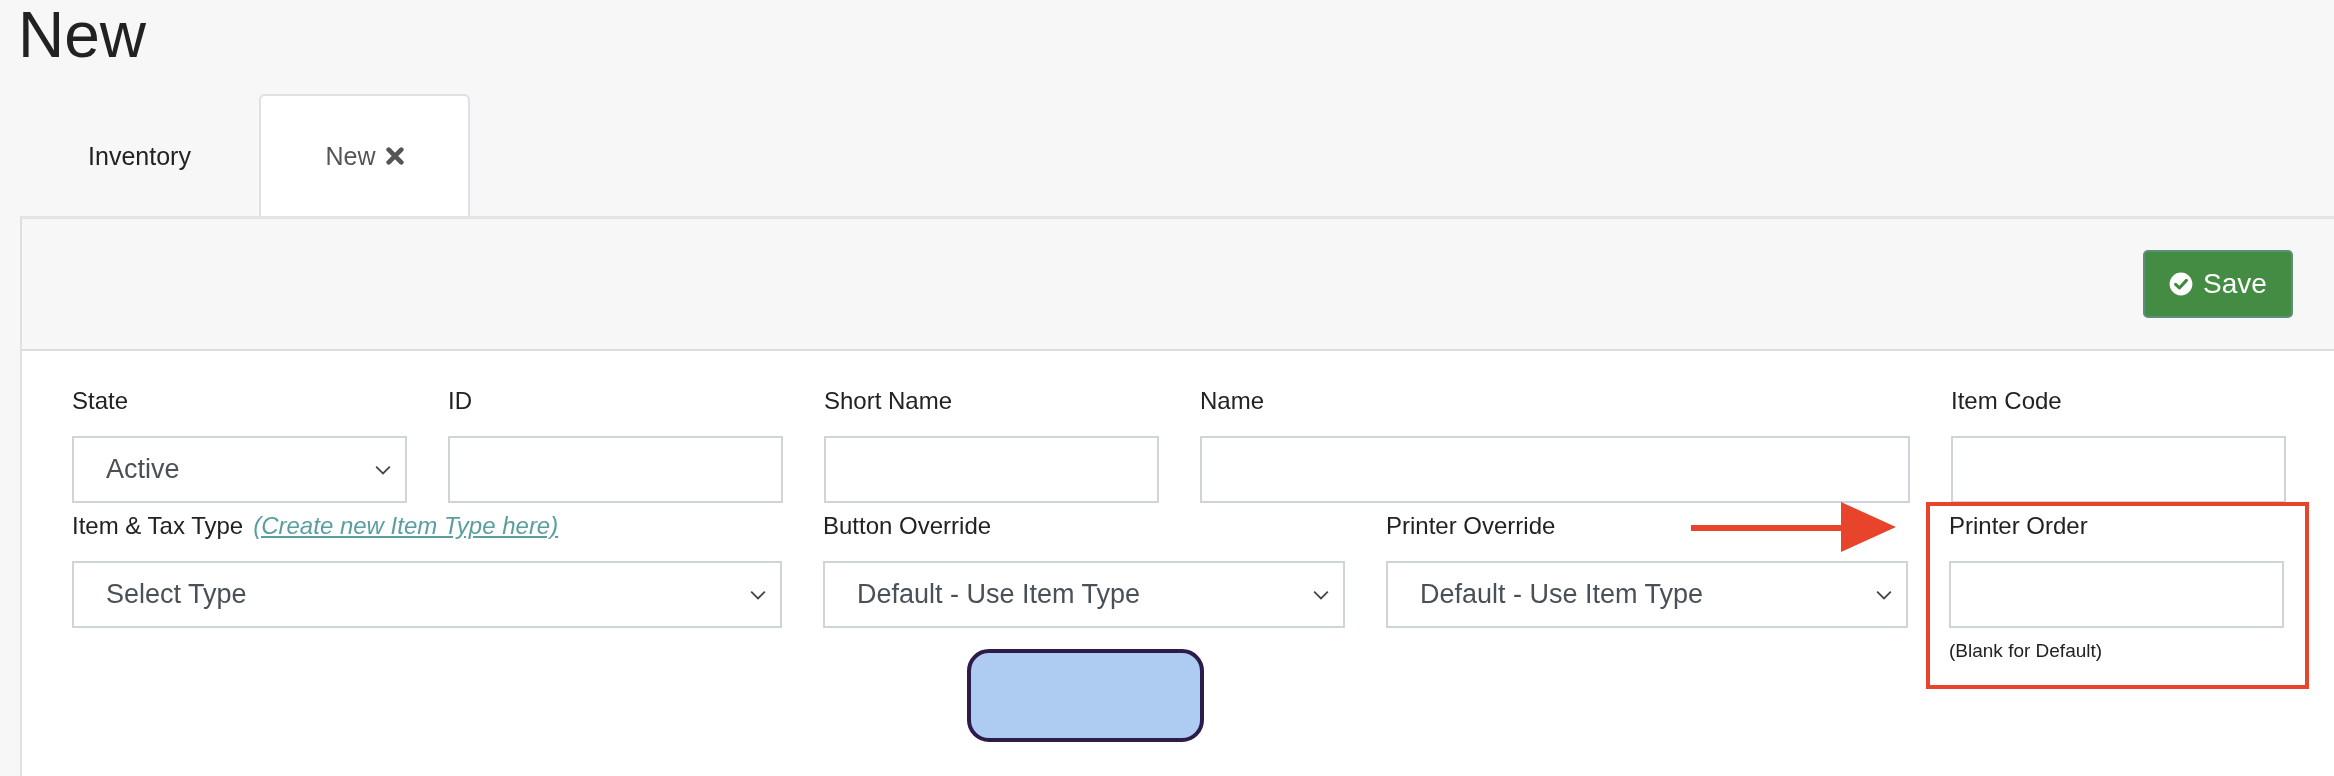 The image size is (2334, 776). What do you see at coordinates (239, 469) in the screenshot?
I see `select-field: Active` at bounding box center [239, 469].